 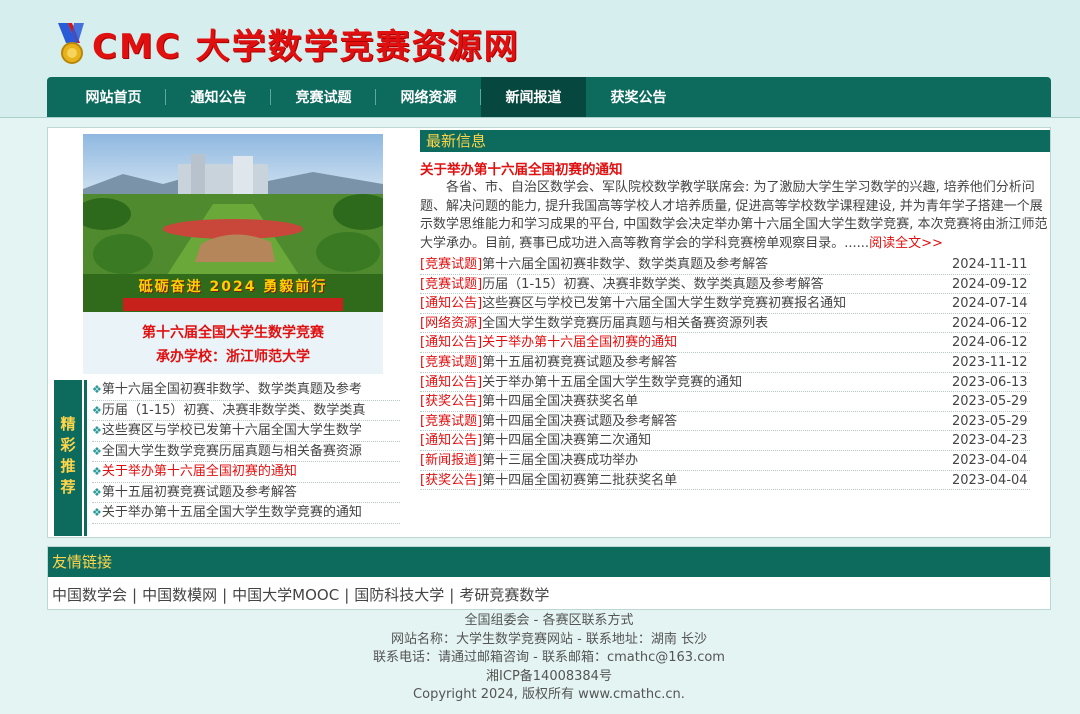 What do you see at coordinates (306, 46) in the screenshot?
I see `logo-text: CMC 大学数学竞赛资源网` at bounding box center [306, 46].